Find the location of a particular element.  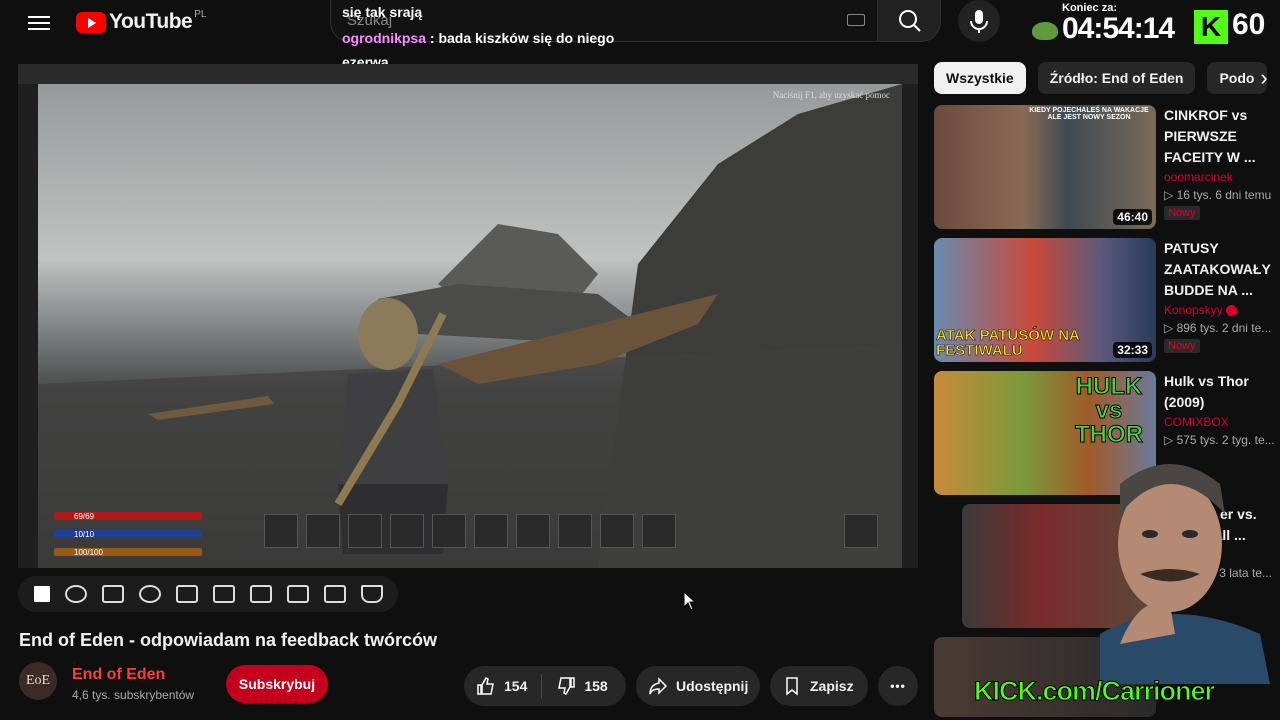

video-thumbnail: ATAK PATUSÓW NA FESTIWALU 32:33 is located at coordinates (1045, 300).